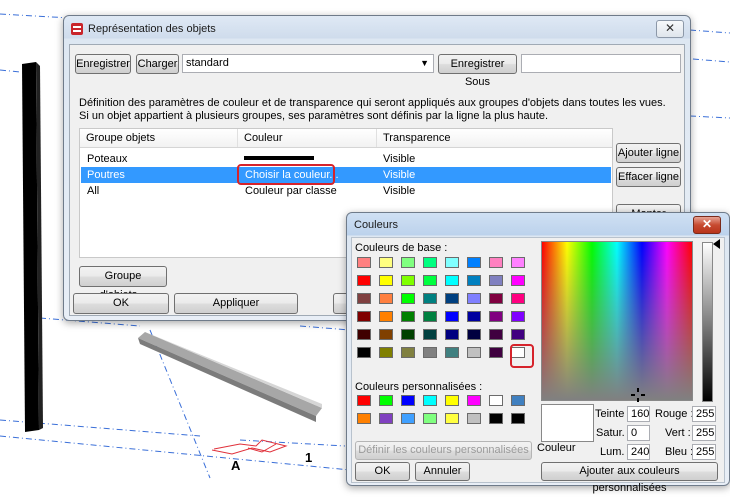 This screenshot has width=730, height=497. What do you see at coordinates (307, 138) in the screenshot?
I see `column-header-color: Couleur` at bounding box center [307, 138].